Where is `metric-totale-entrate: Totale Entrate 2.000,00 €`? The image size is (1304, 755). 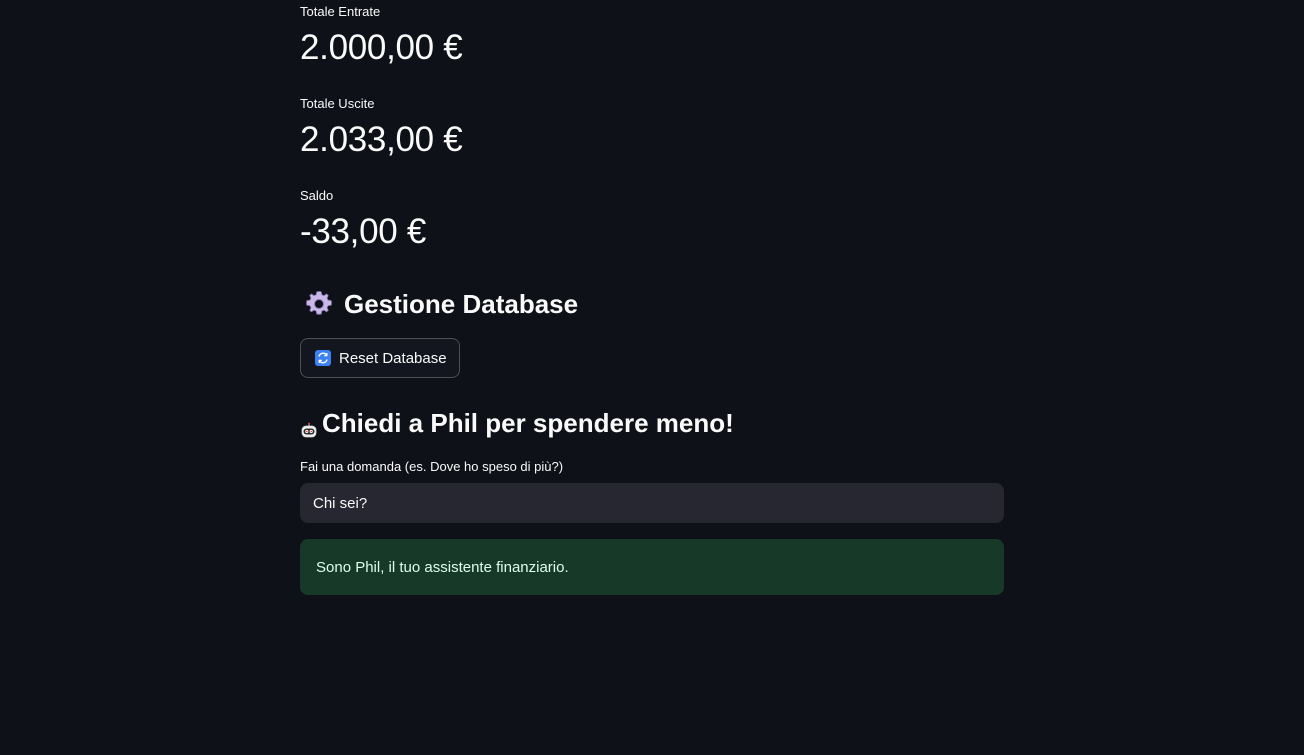
metric-totale-entrate: Totale Entrate 2.000,00 € is located at coordinates (381, 37).